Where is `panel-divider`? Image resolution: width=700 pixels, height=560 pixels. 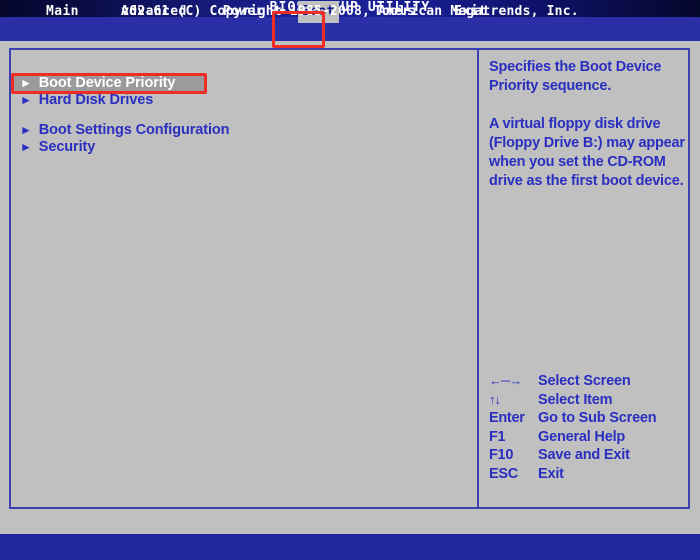
panel-divider is located at coordinates (478, 278).